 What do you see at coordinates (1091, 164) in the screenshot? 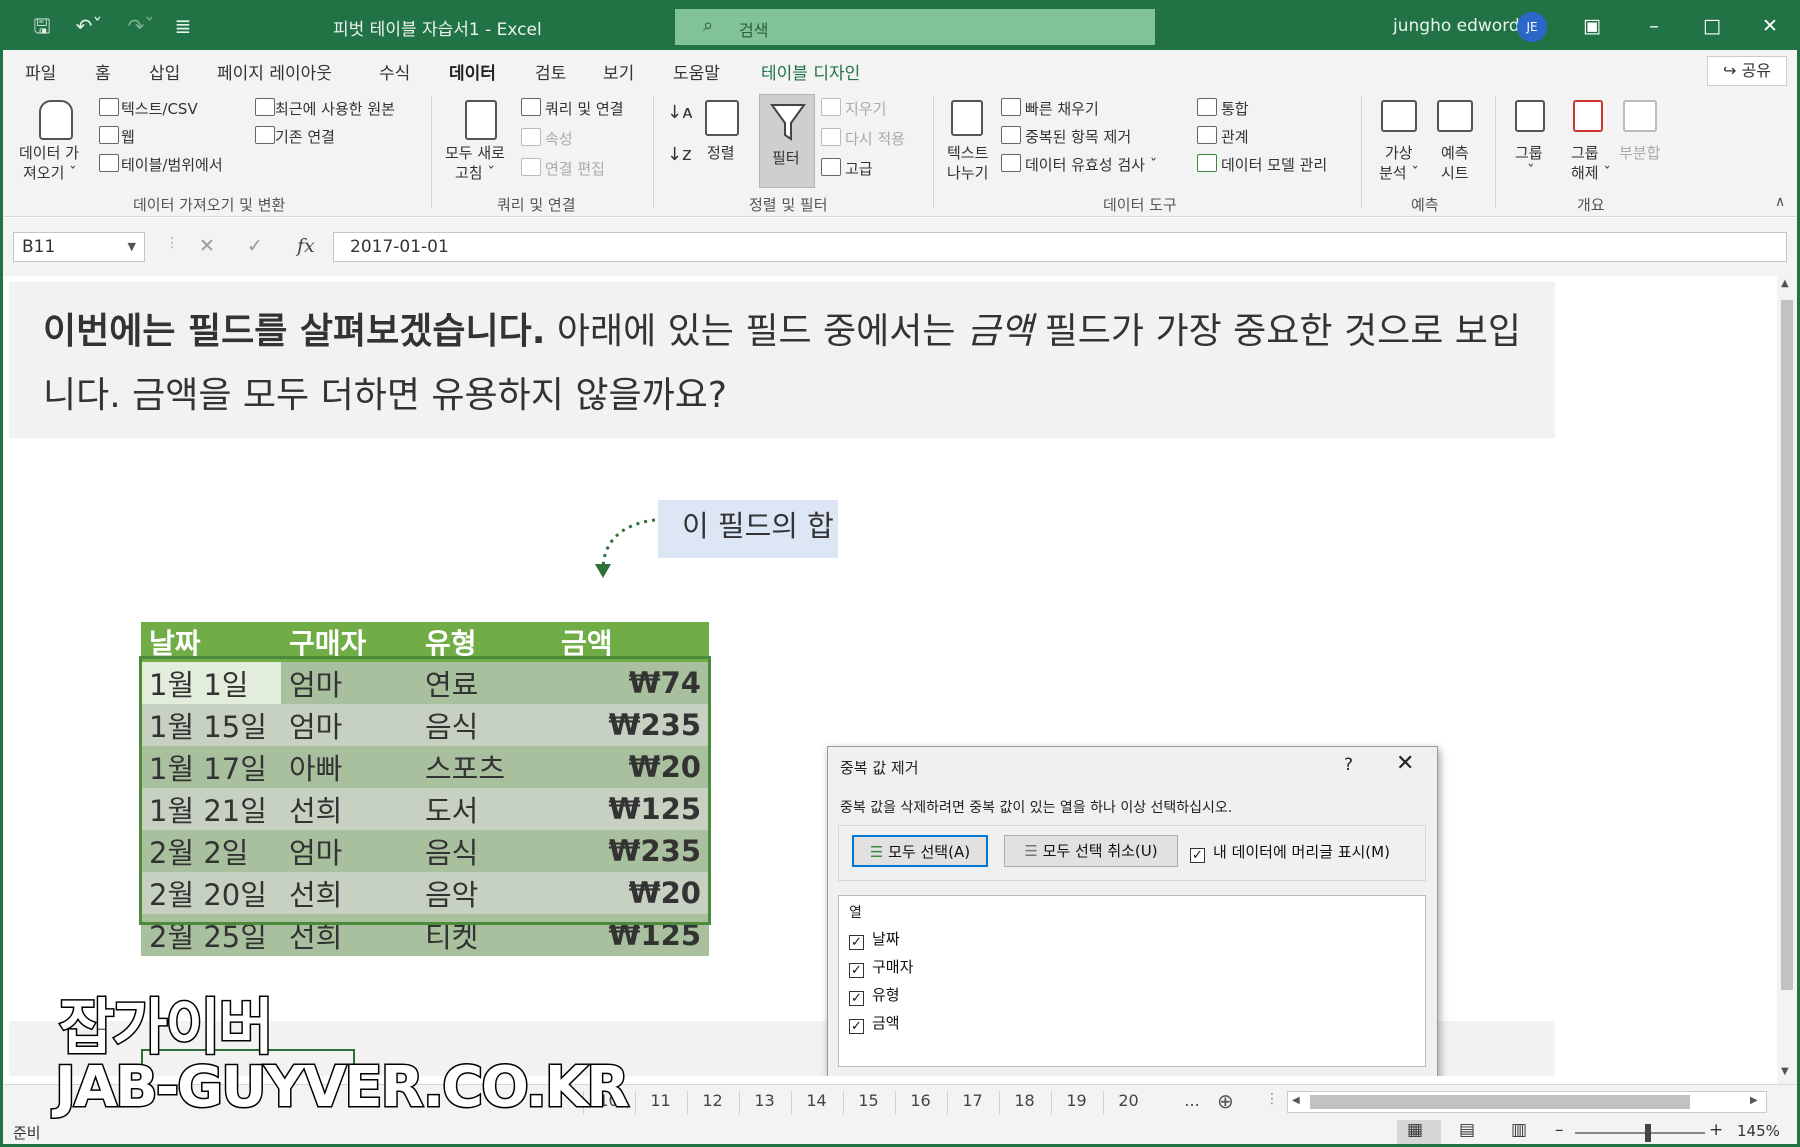
I see `data-validation-button: 데이터 유효성 검사 ˇ` at bounding box center [1091, 164].